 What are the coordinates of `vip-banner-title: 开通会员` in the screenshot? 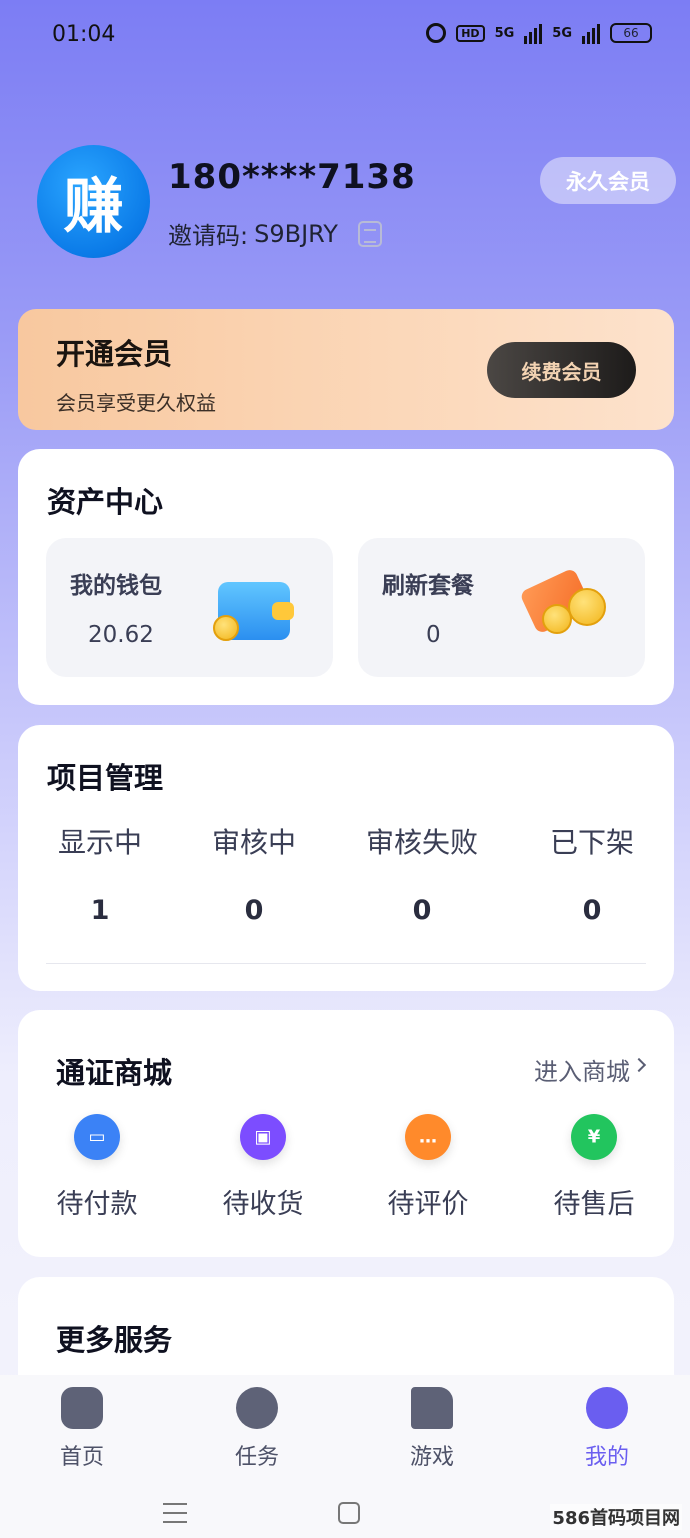 It's located at (114, 354).